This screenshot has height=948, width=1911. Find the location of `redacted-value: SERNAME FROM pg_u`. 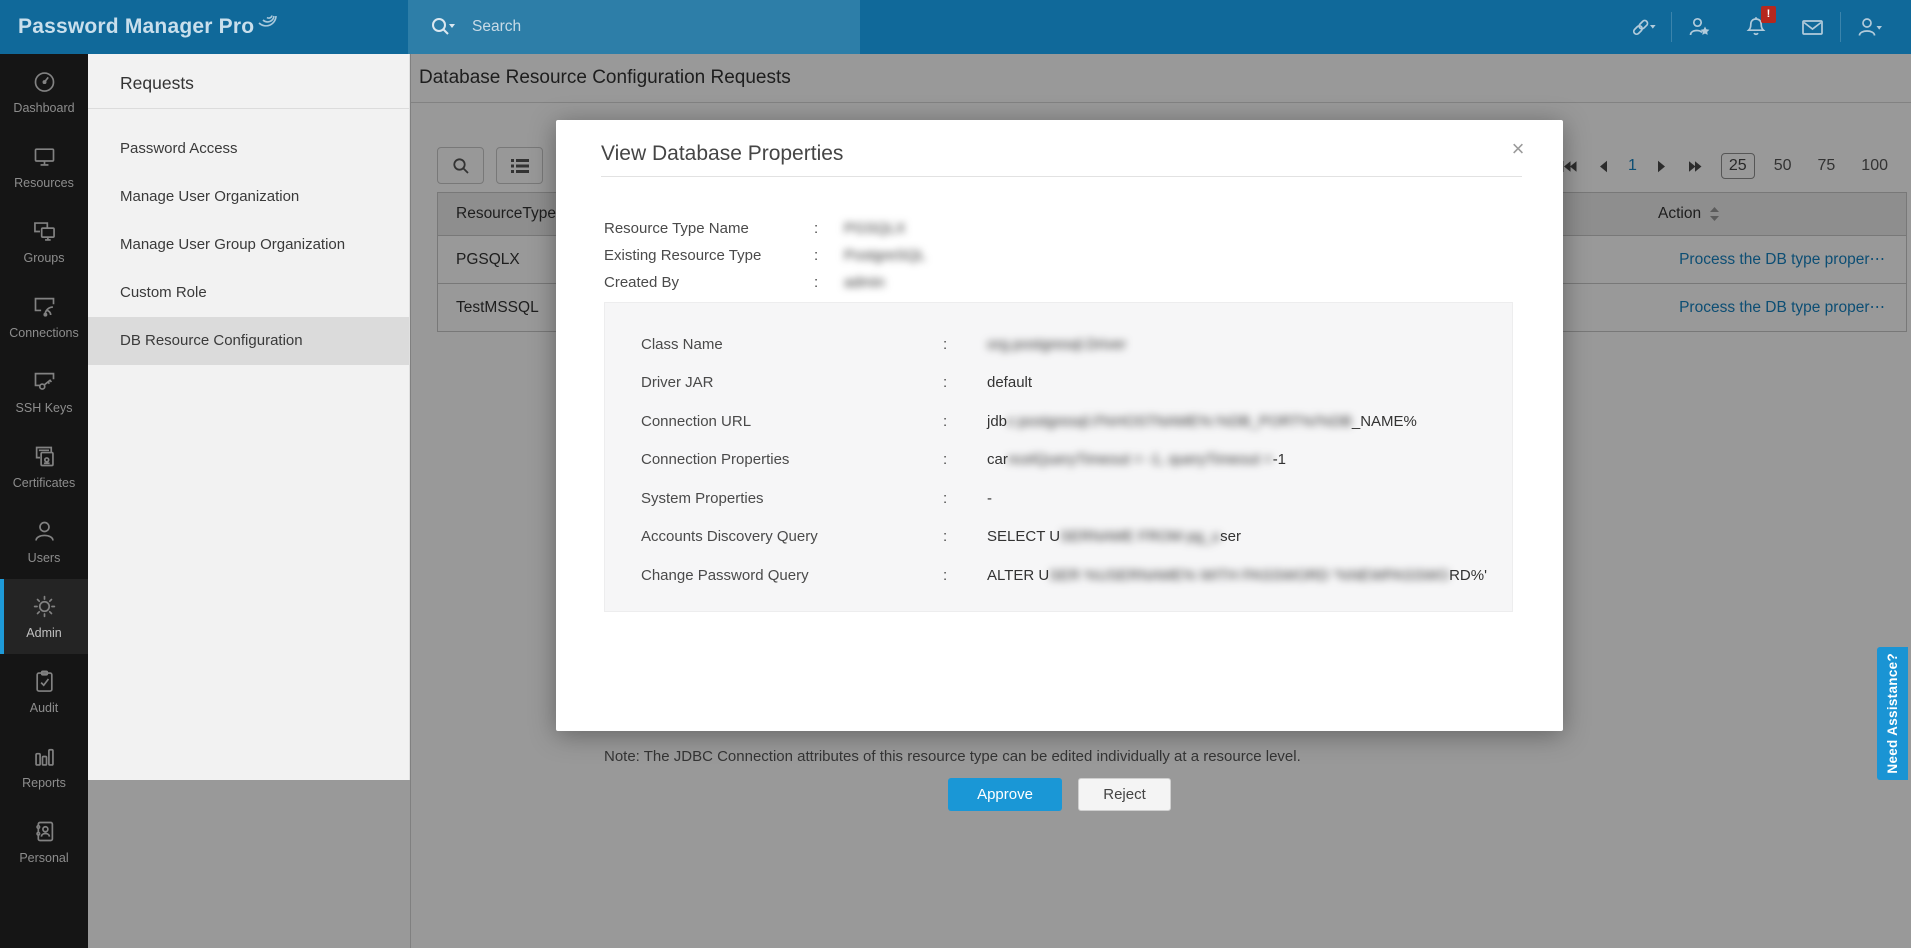

redacted-value: SERNAME FROM pg_u is located at coordinates (1140, 537).